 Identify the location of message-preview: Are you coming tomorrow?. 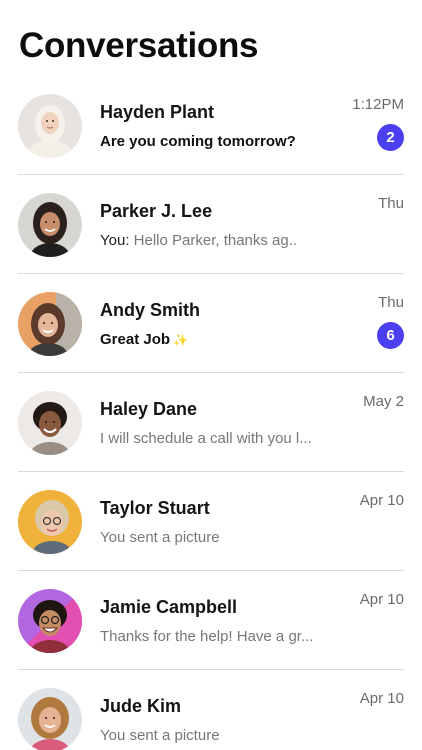
(225, 141).